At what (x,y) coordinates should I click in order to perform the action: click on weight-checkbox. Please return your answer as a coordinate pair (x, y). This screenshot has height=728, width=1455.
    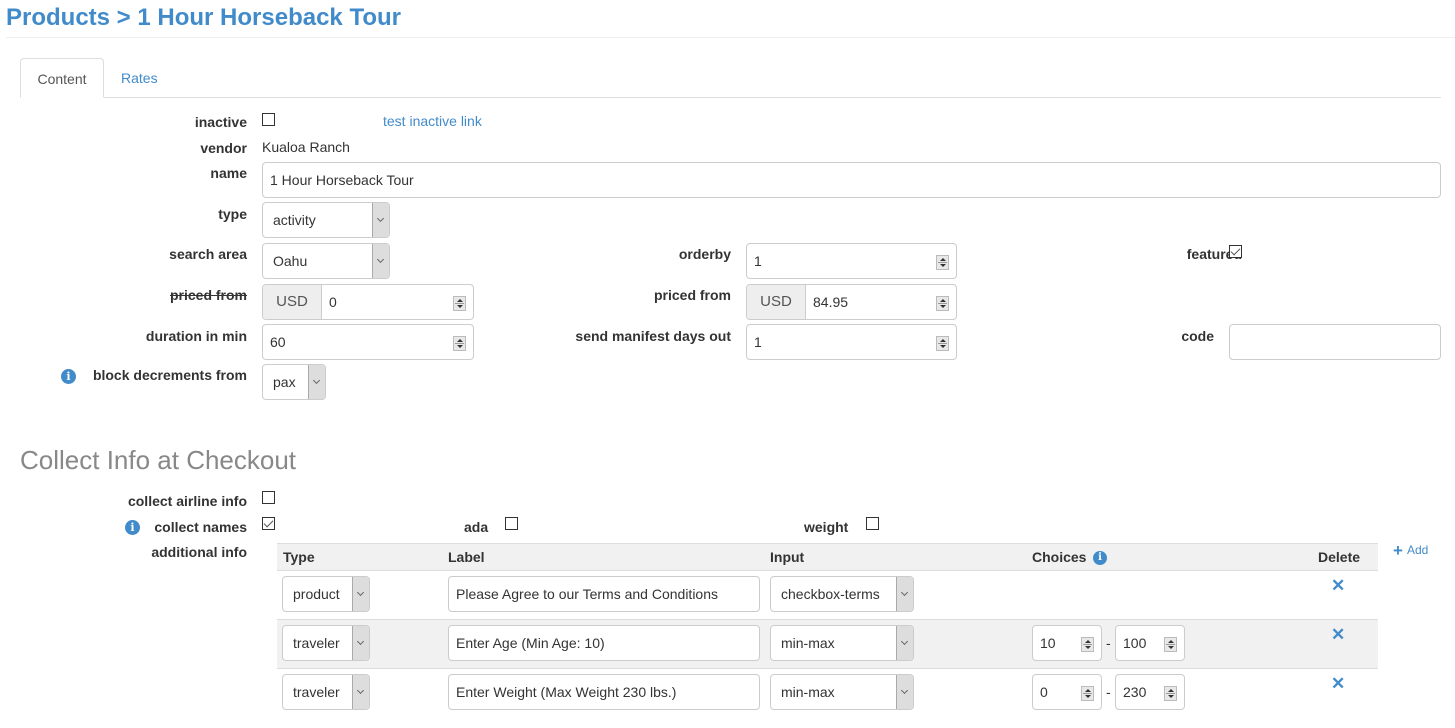
    Looking at the image, I should click on (872, 523).